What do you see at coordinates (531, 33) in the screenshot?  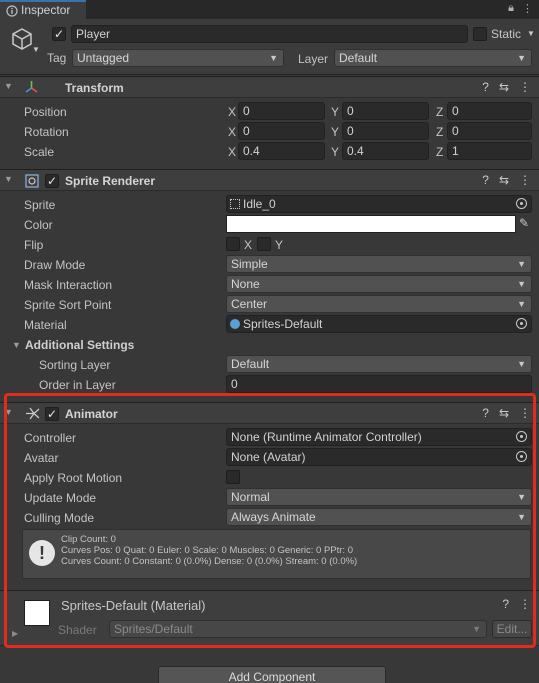 I see `static-dropdown-arrow-icon: ▼` at bounding box center [531, 33].